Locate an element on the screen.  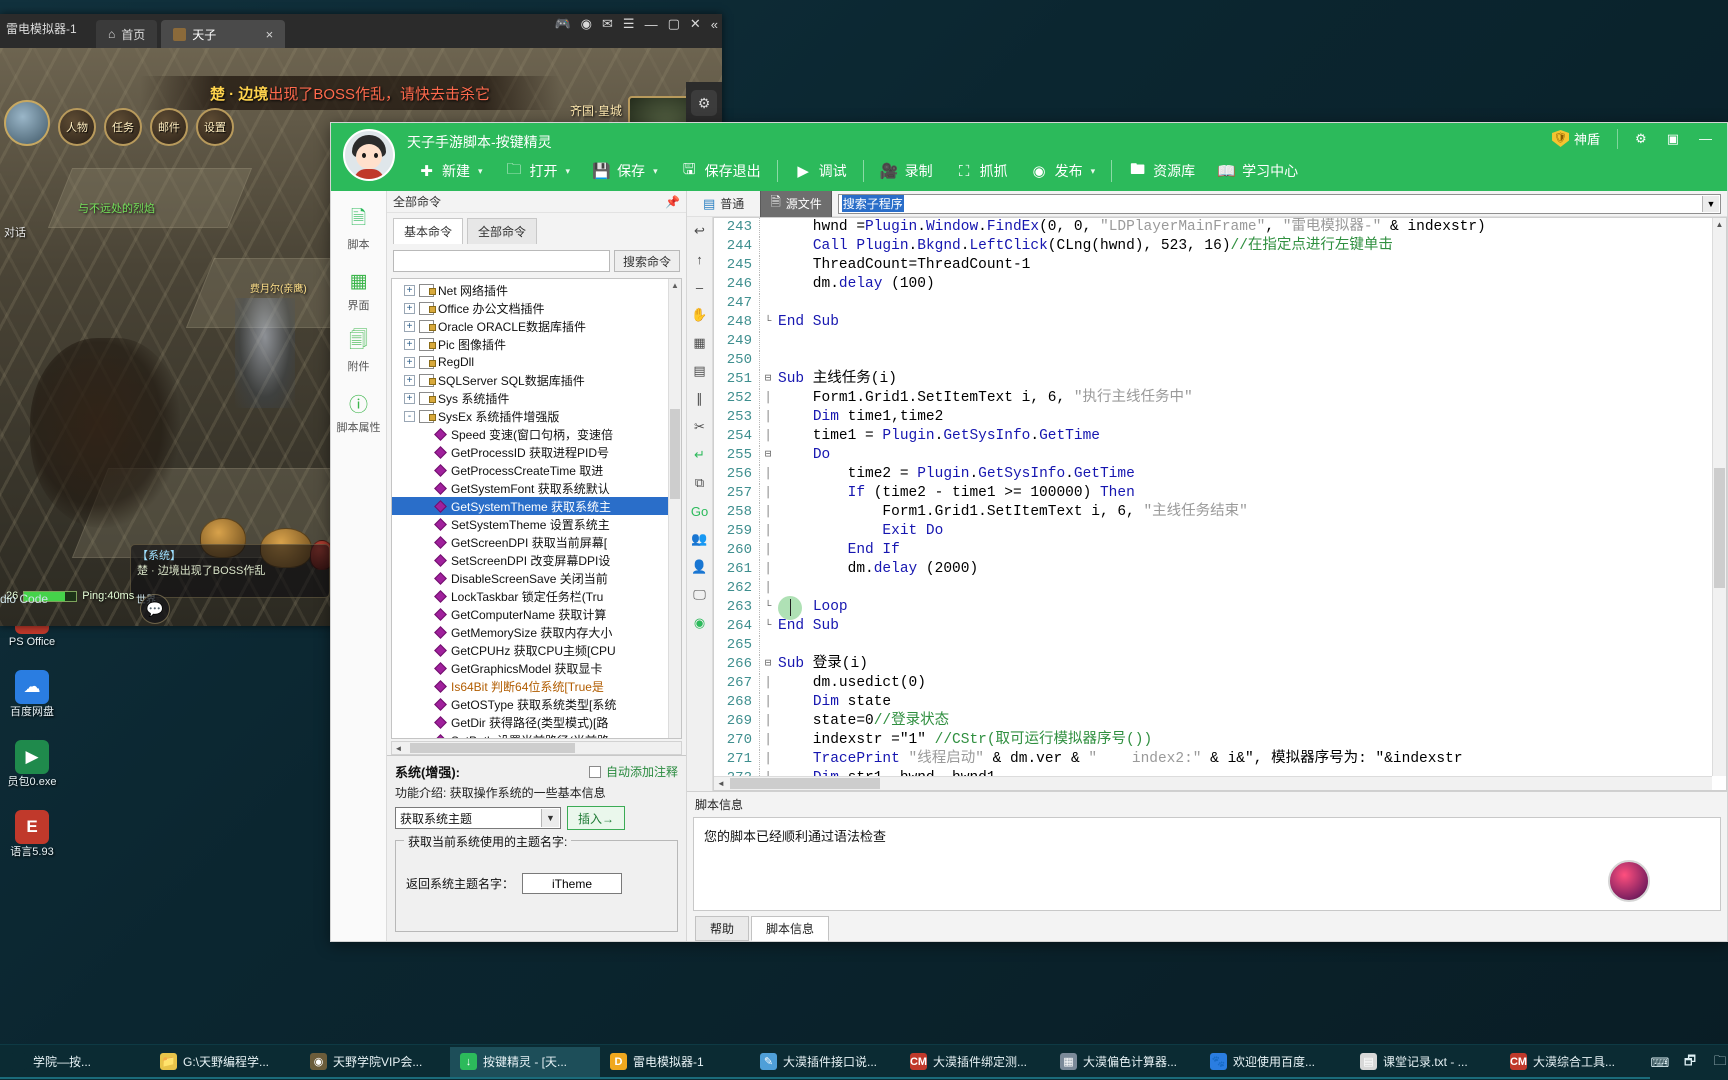
tab-source-file: 🗎 源文件 is located at coordinates (796, 203).